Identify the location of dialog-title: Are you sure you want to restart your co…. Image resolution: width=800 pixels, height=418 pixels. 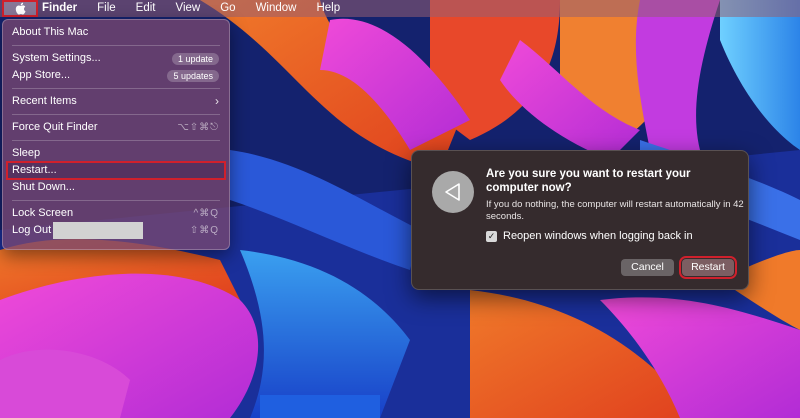
(588, 181).